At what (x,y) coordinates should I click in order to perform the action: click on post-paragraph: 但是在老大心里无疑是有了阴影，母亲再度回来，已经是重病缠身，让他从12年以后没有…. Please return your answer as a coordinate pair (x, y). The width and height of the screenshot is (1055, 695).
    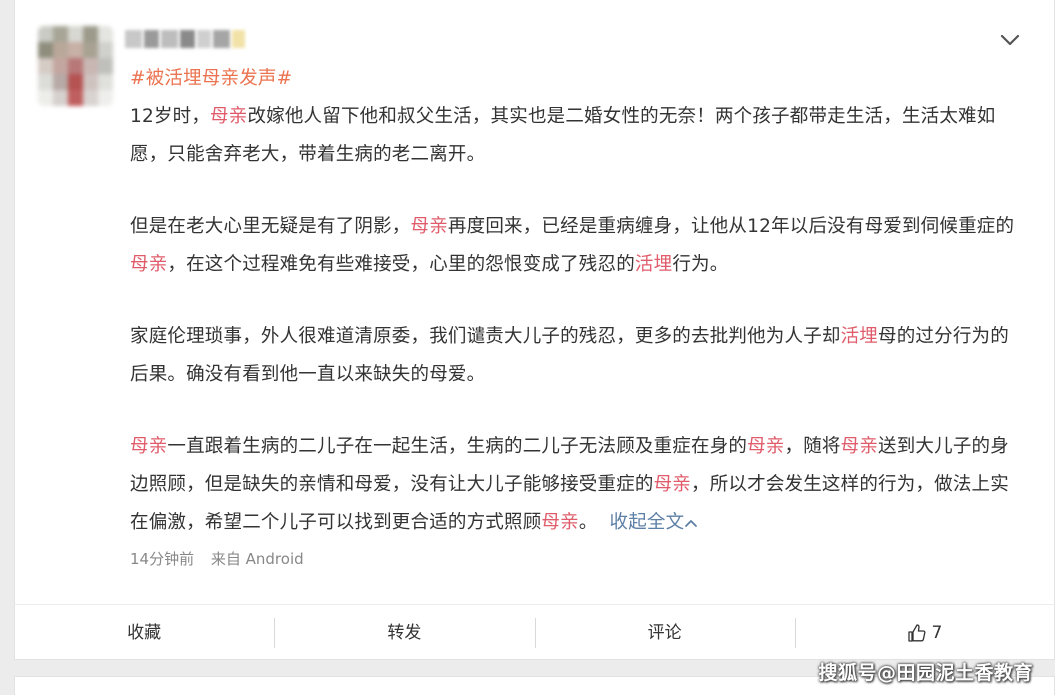
    Looking at the image, I should click on (575, 246).